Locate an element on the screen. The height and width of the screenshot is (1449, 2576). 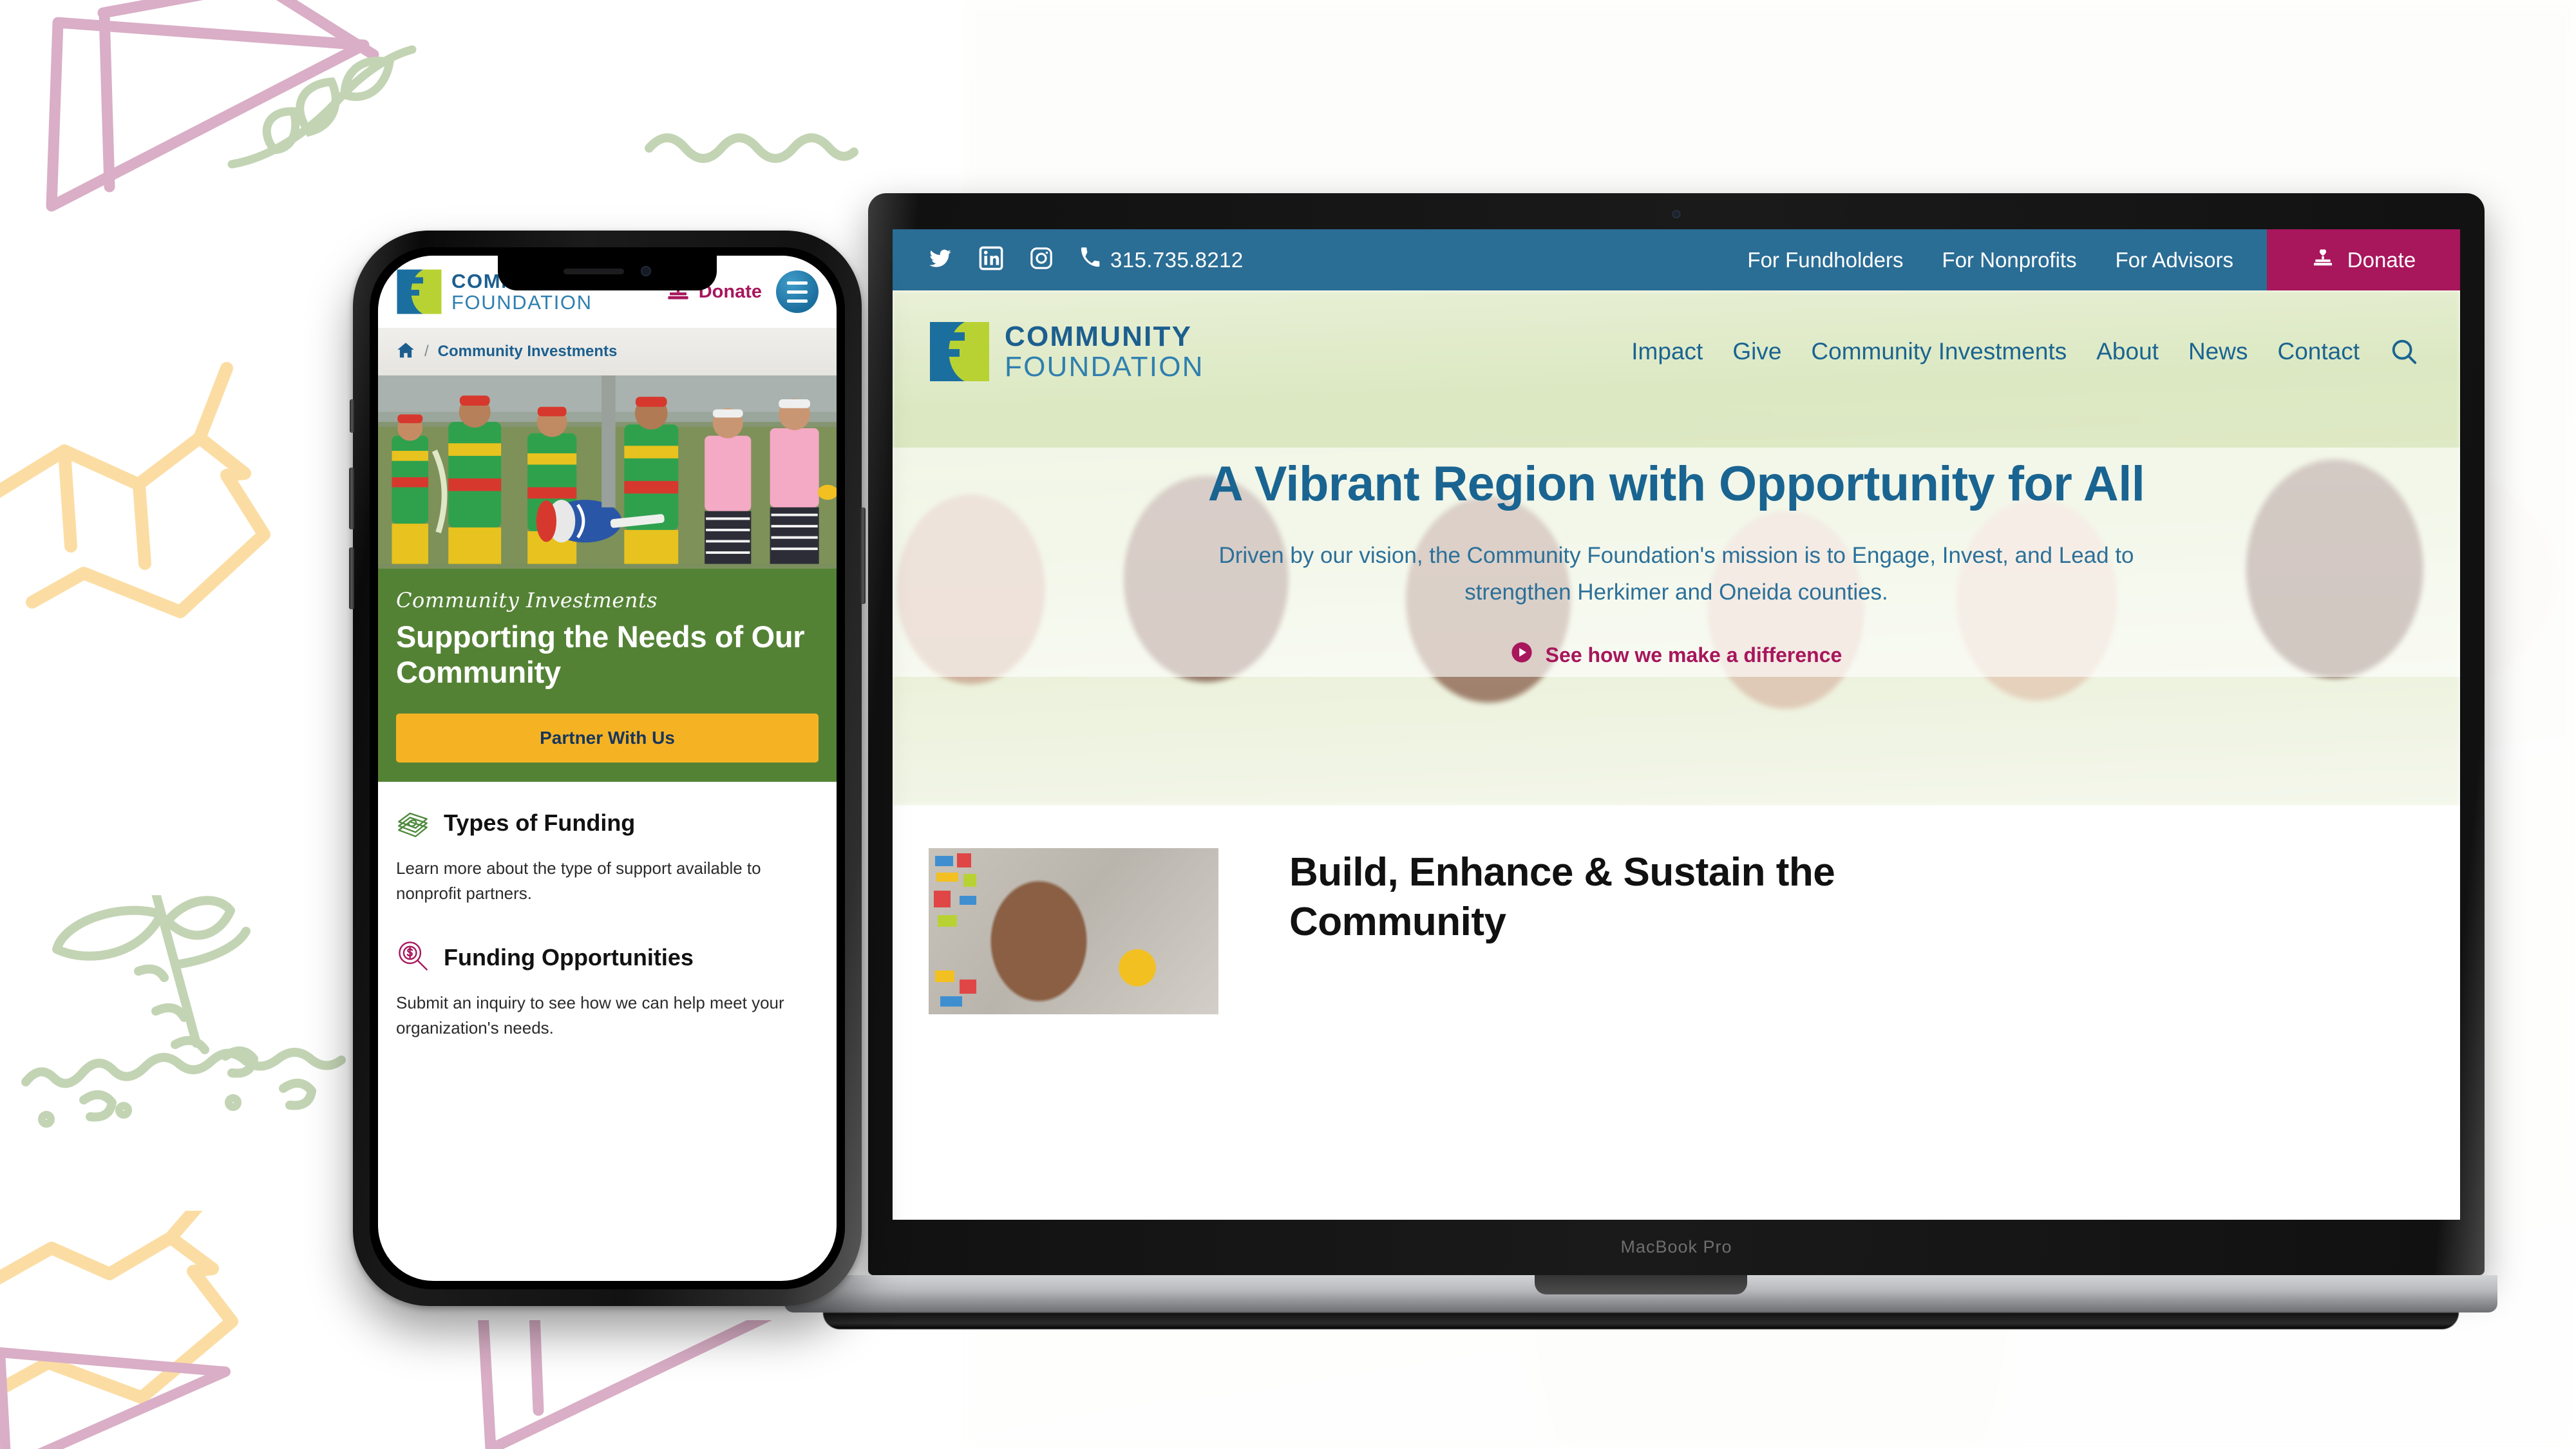
phone-silent-switch is located at coordinates (352, 416).